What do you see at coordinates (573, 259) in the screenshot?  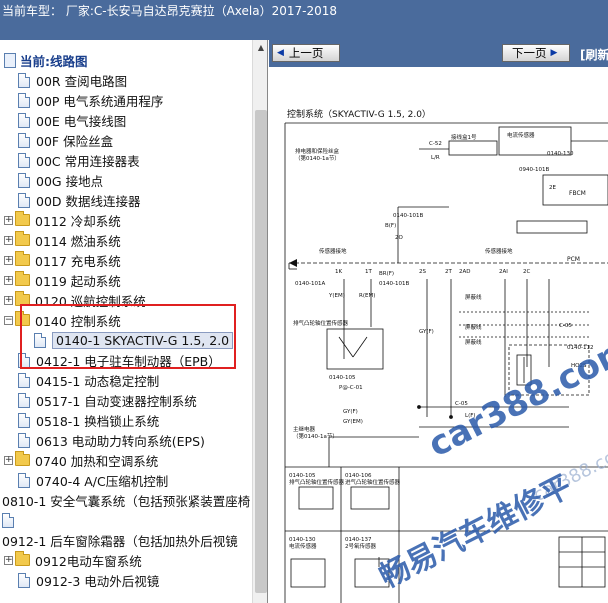 I see `diagram-label: PCM` at bounding box center [573, 259].